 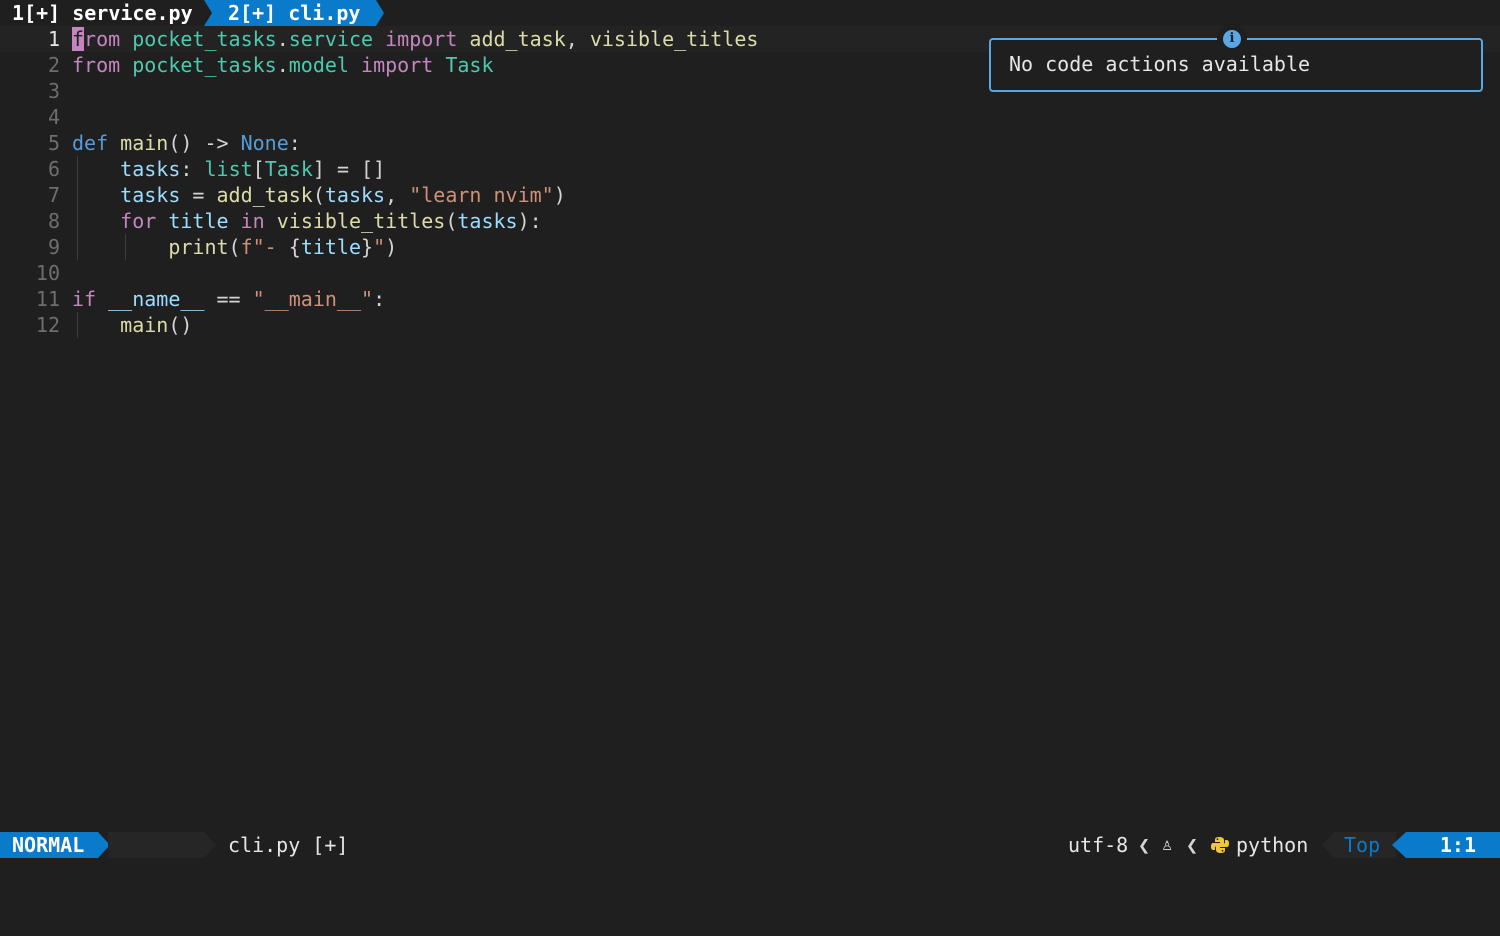 What do you see at coordinates (469, 65) in the screenshot?
I see `code-token: Task` at bounding box center [469, 65].